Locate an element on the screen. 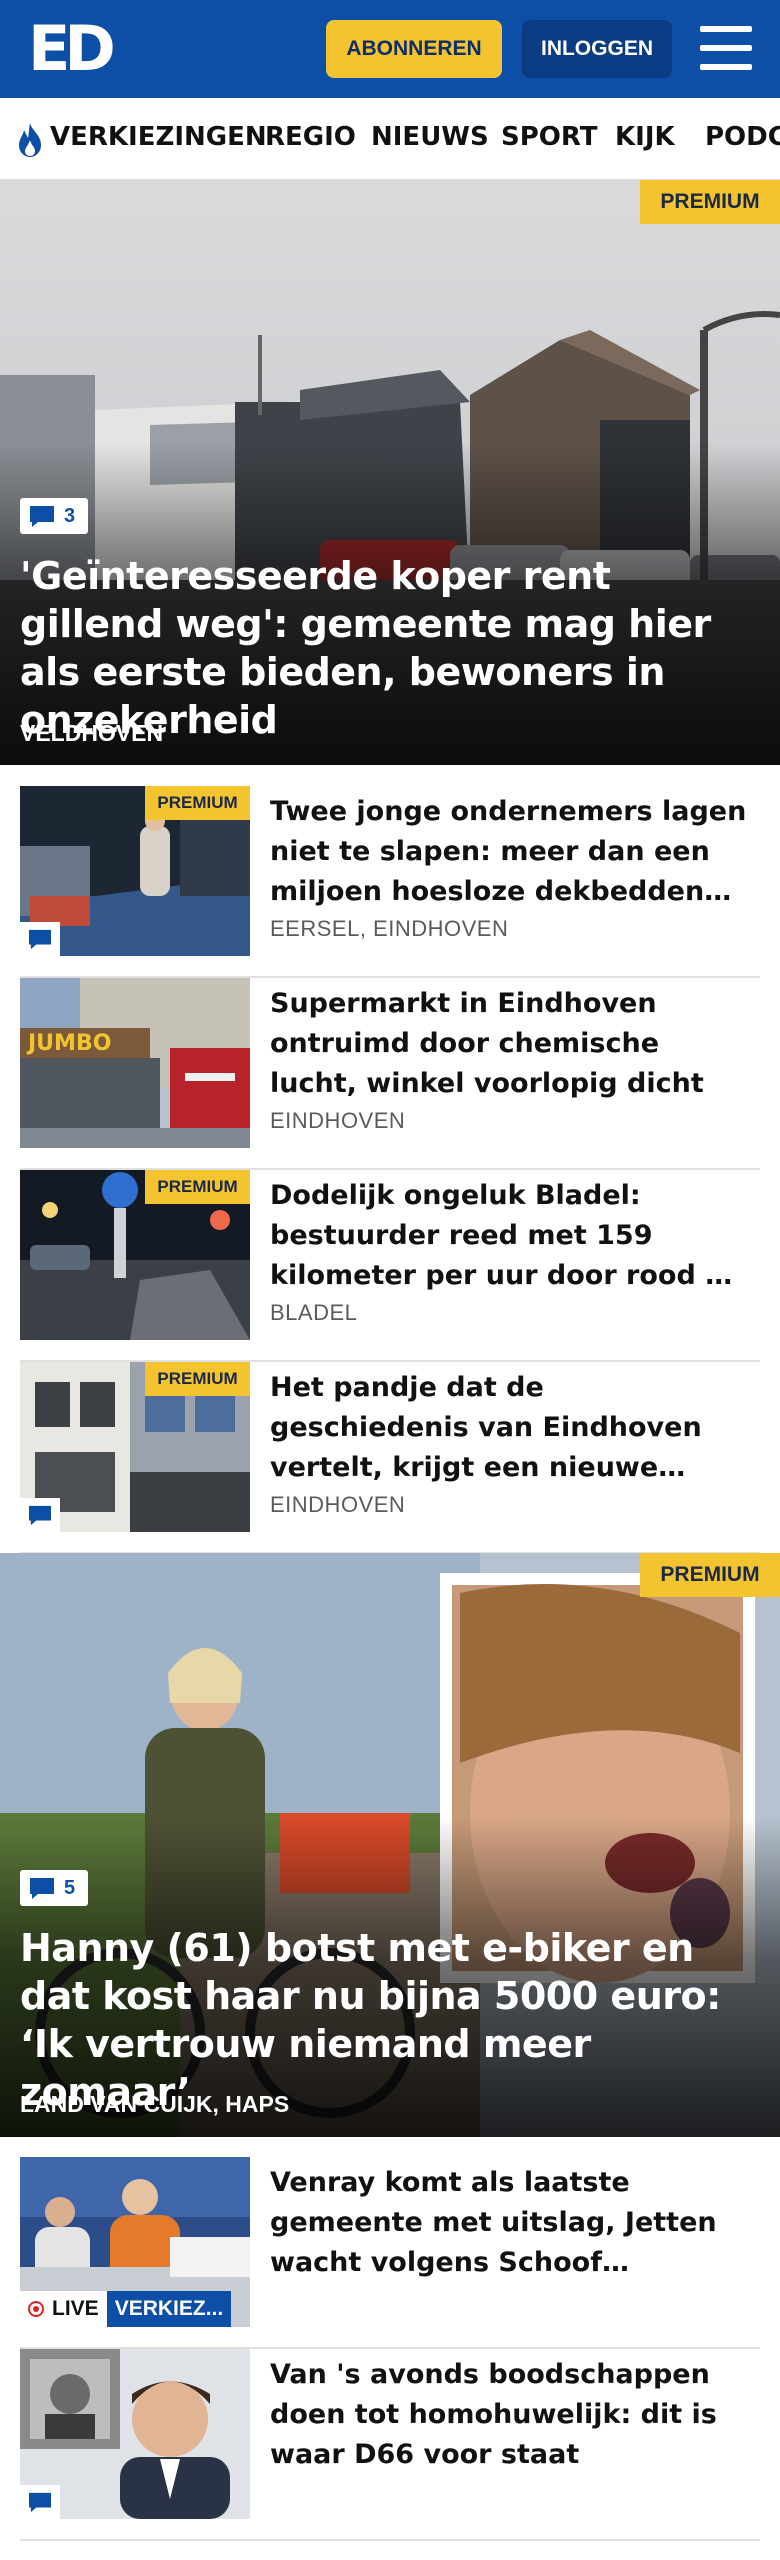 This screenshot has height=2560, width=780. thumbnail-image: JUMBO is located at coordinates (135, 1063).